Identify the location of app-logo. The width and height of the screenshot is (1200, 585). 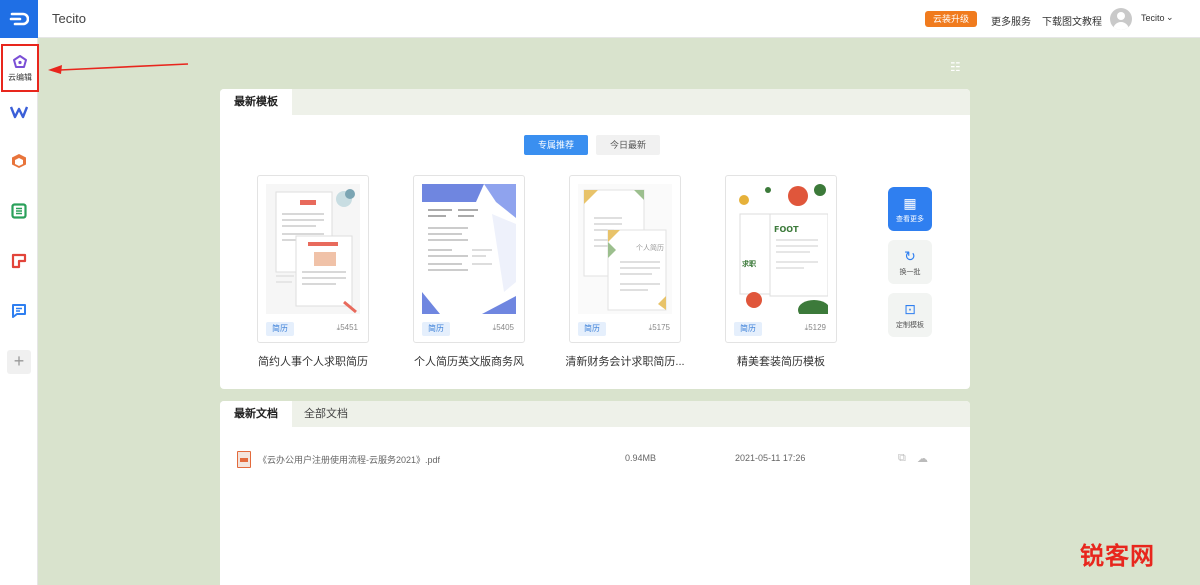
(19, 19).